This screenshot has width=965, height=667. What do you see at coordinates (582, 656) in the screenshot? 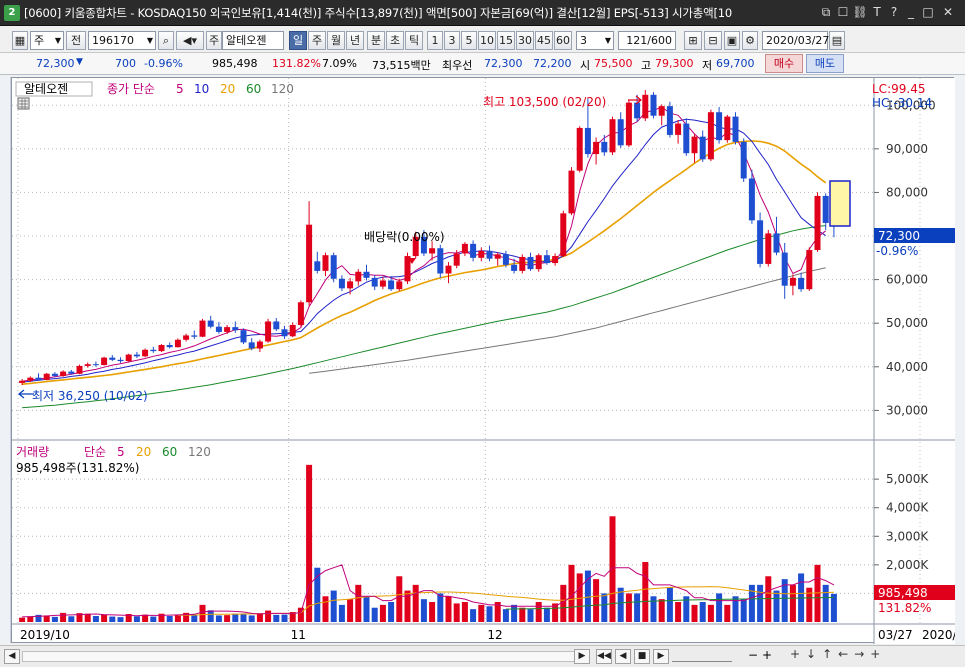
I see `scroll-right-icon: ▶` at bounding box center [582, 656].